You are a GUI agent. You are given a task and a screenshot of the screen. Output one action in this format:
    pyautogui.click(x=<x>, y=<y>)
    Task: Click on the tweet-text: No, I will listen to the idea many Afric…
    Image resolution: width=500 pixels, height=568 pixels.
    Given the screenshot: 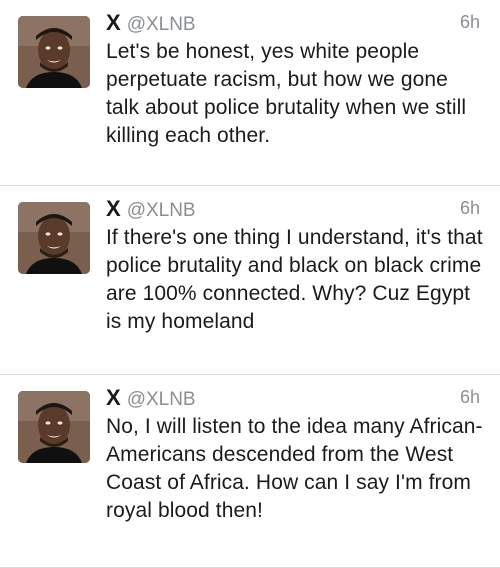 What is the action you would take?
    pyautogui.click(x=294, y=468)
    